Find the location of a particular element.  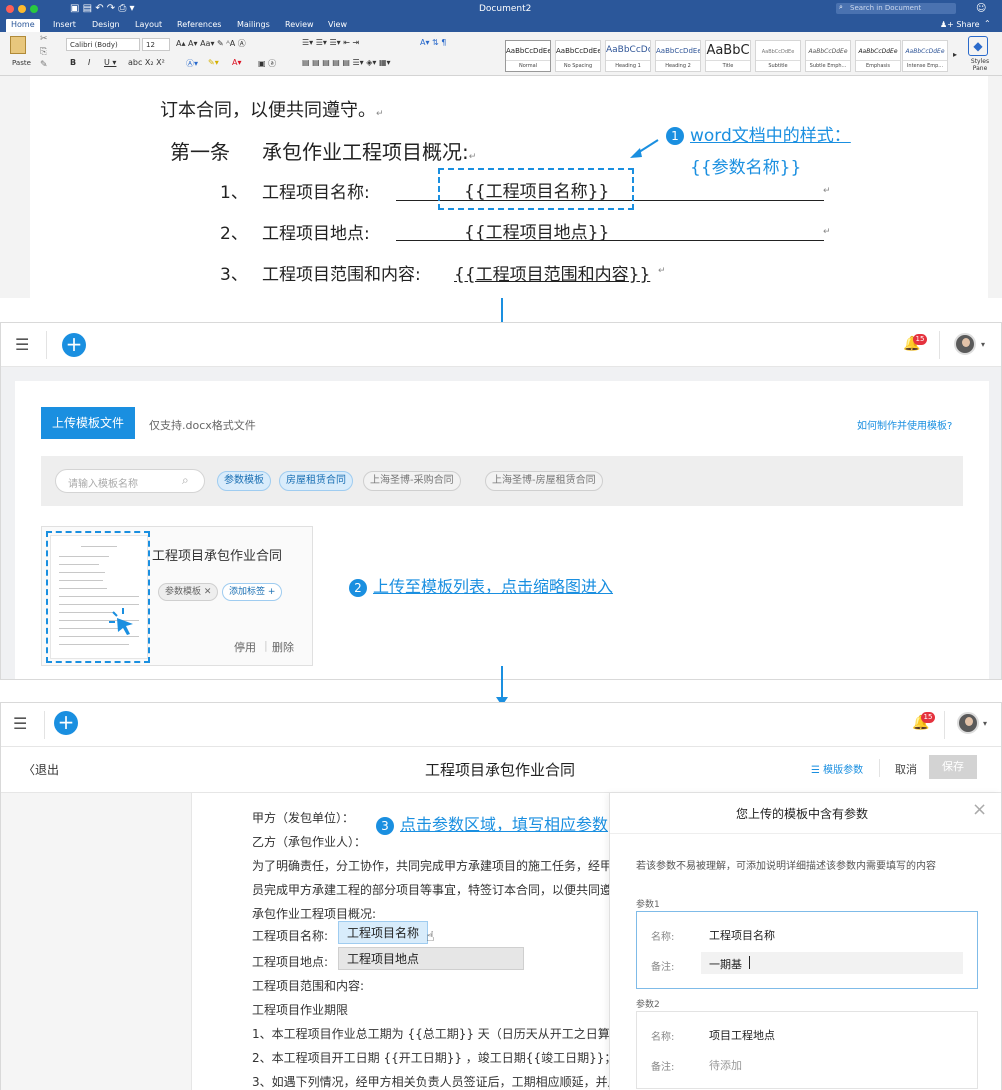

param-note-input: 一期基 is located at coordinates (832, 963).